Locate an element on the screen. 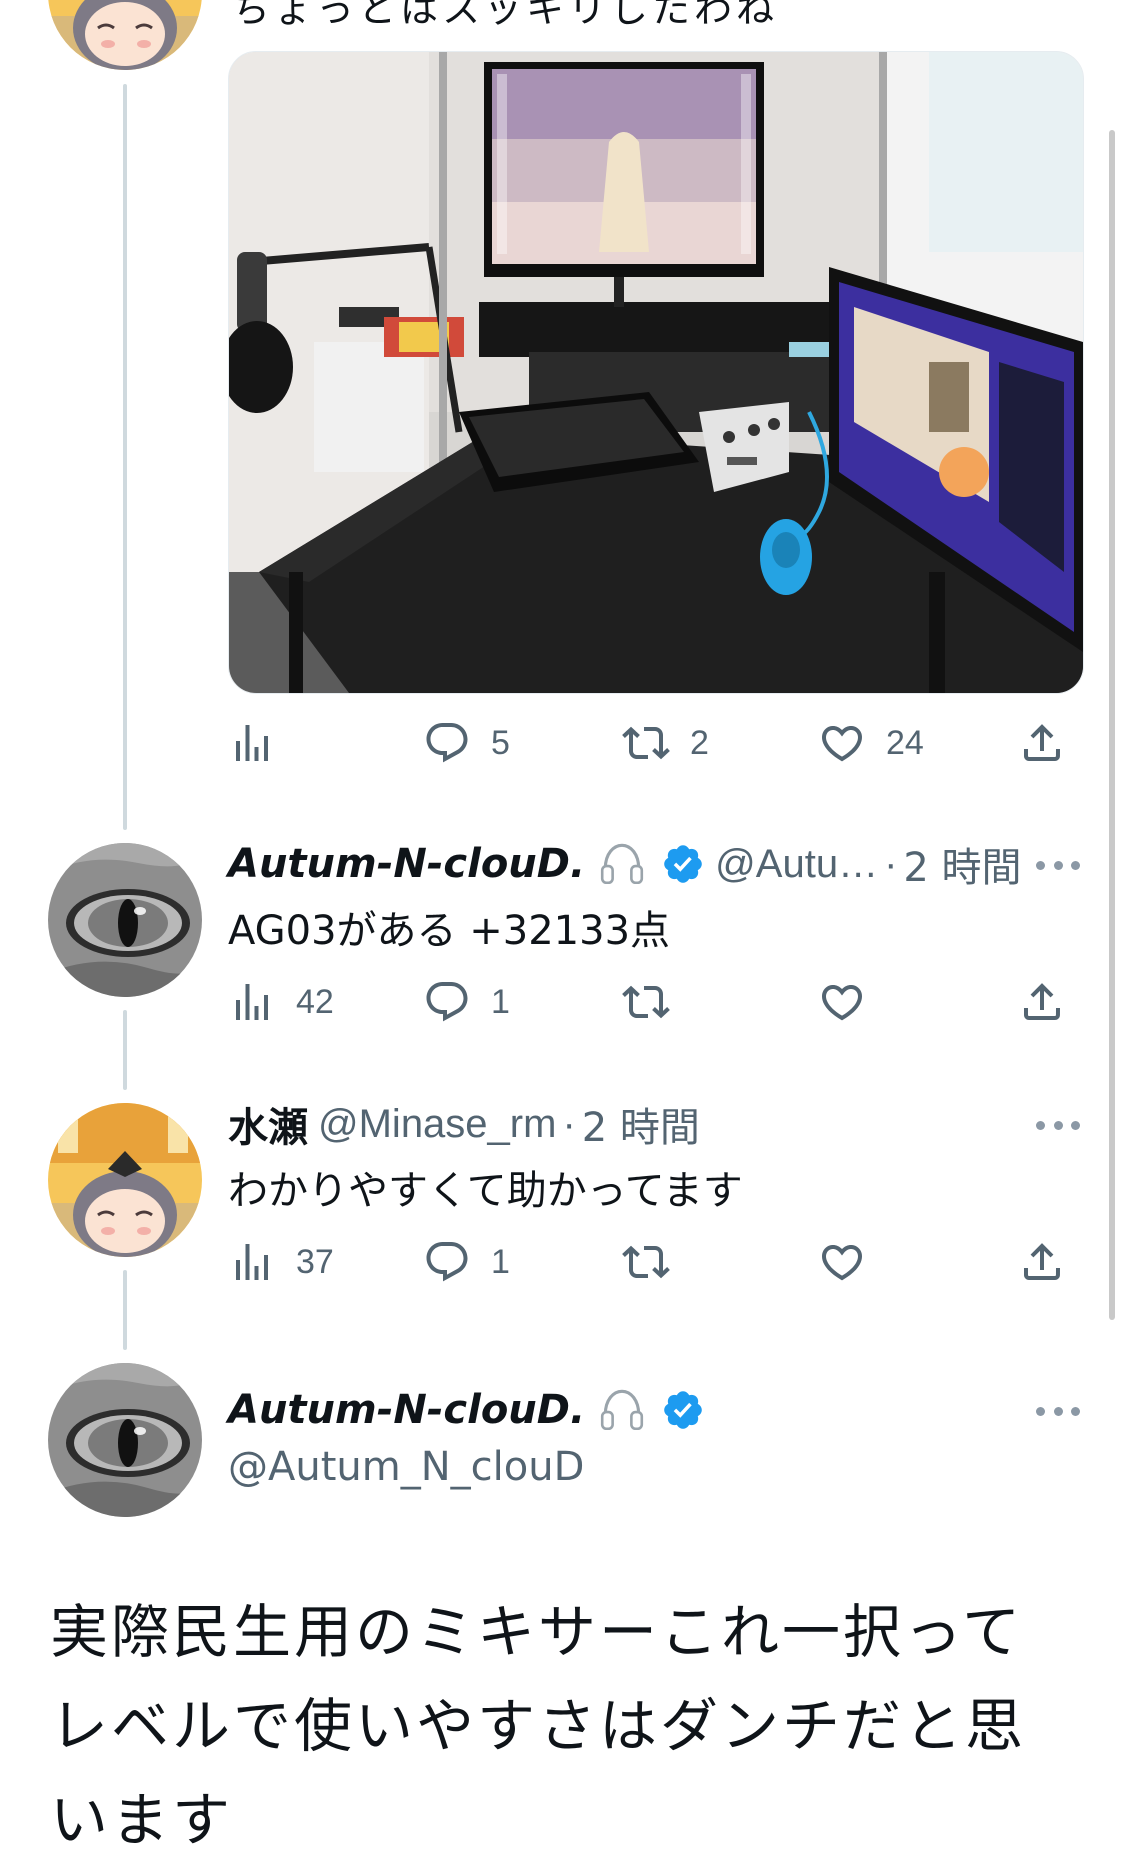 This screenshot has height=1873, width=1125. tweet-header: 水瀬 @Minase_rm · 2 時間 is located at coordinates (464, 1124).